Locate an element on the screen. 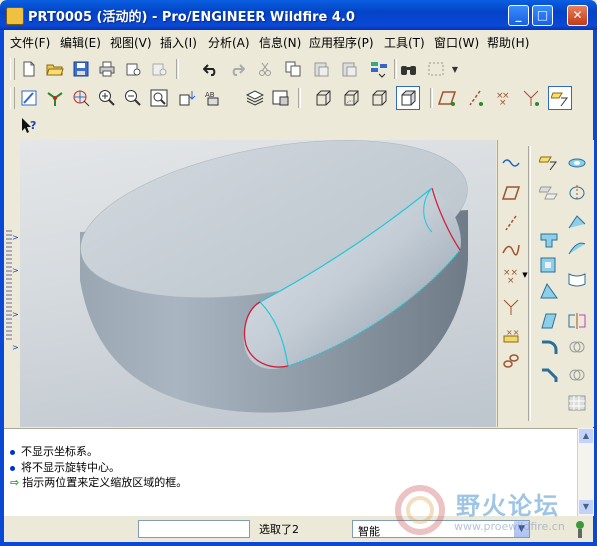 The width and height of the screenshot is (597, 546). annotations-icon is located at coordinates (560, 98).